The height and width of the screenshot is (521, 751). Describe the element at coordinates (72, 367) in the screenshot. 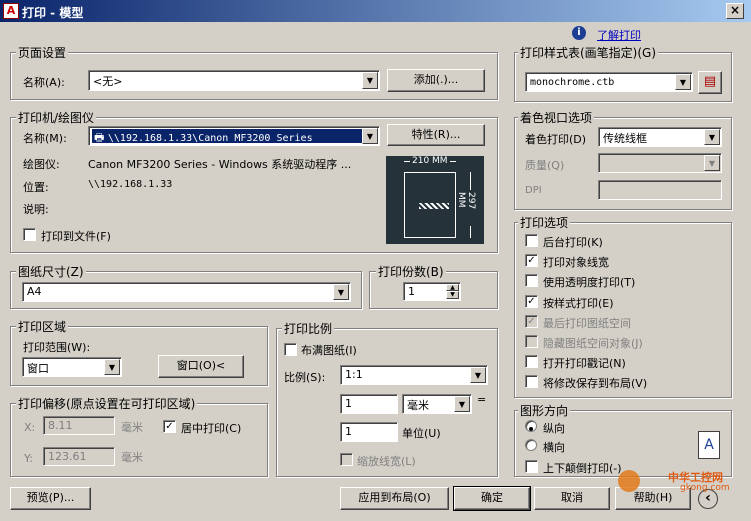

I see `plot-range-select: 窗口 ▼` at that location.